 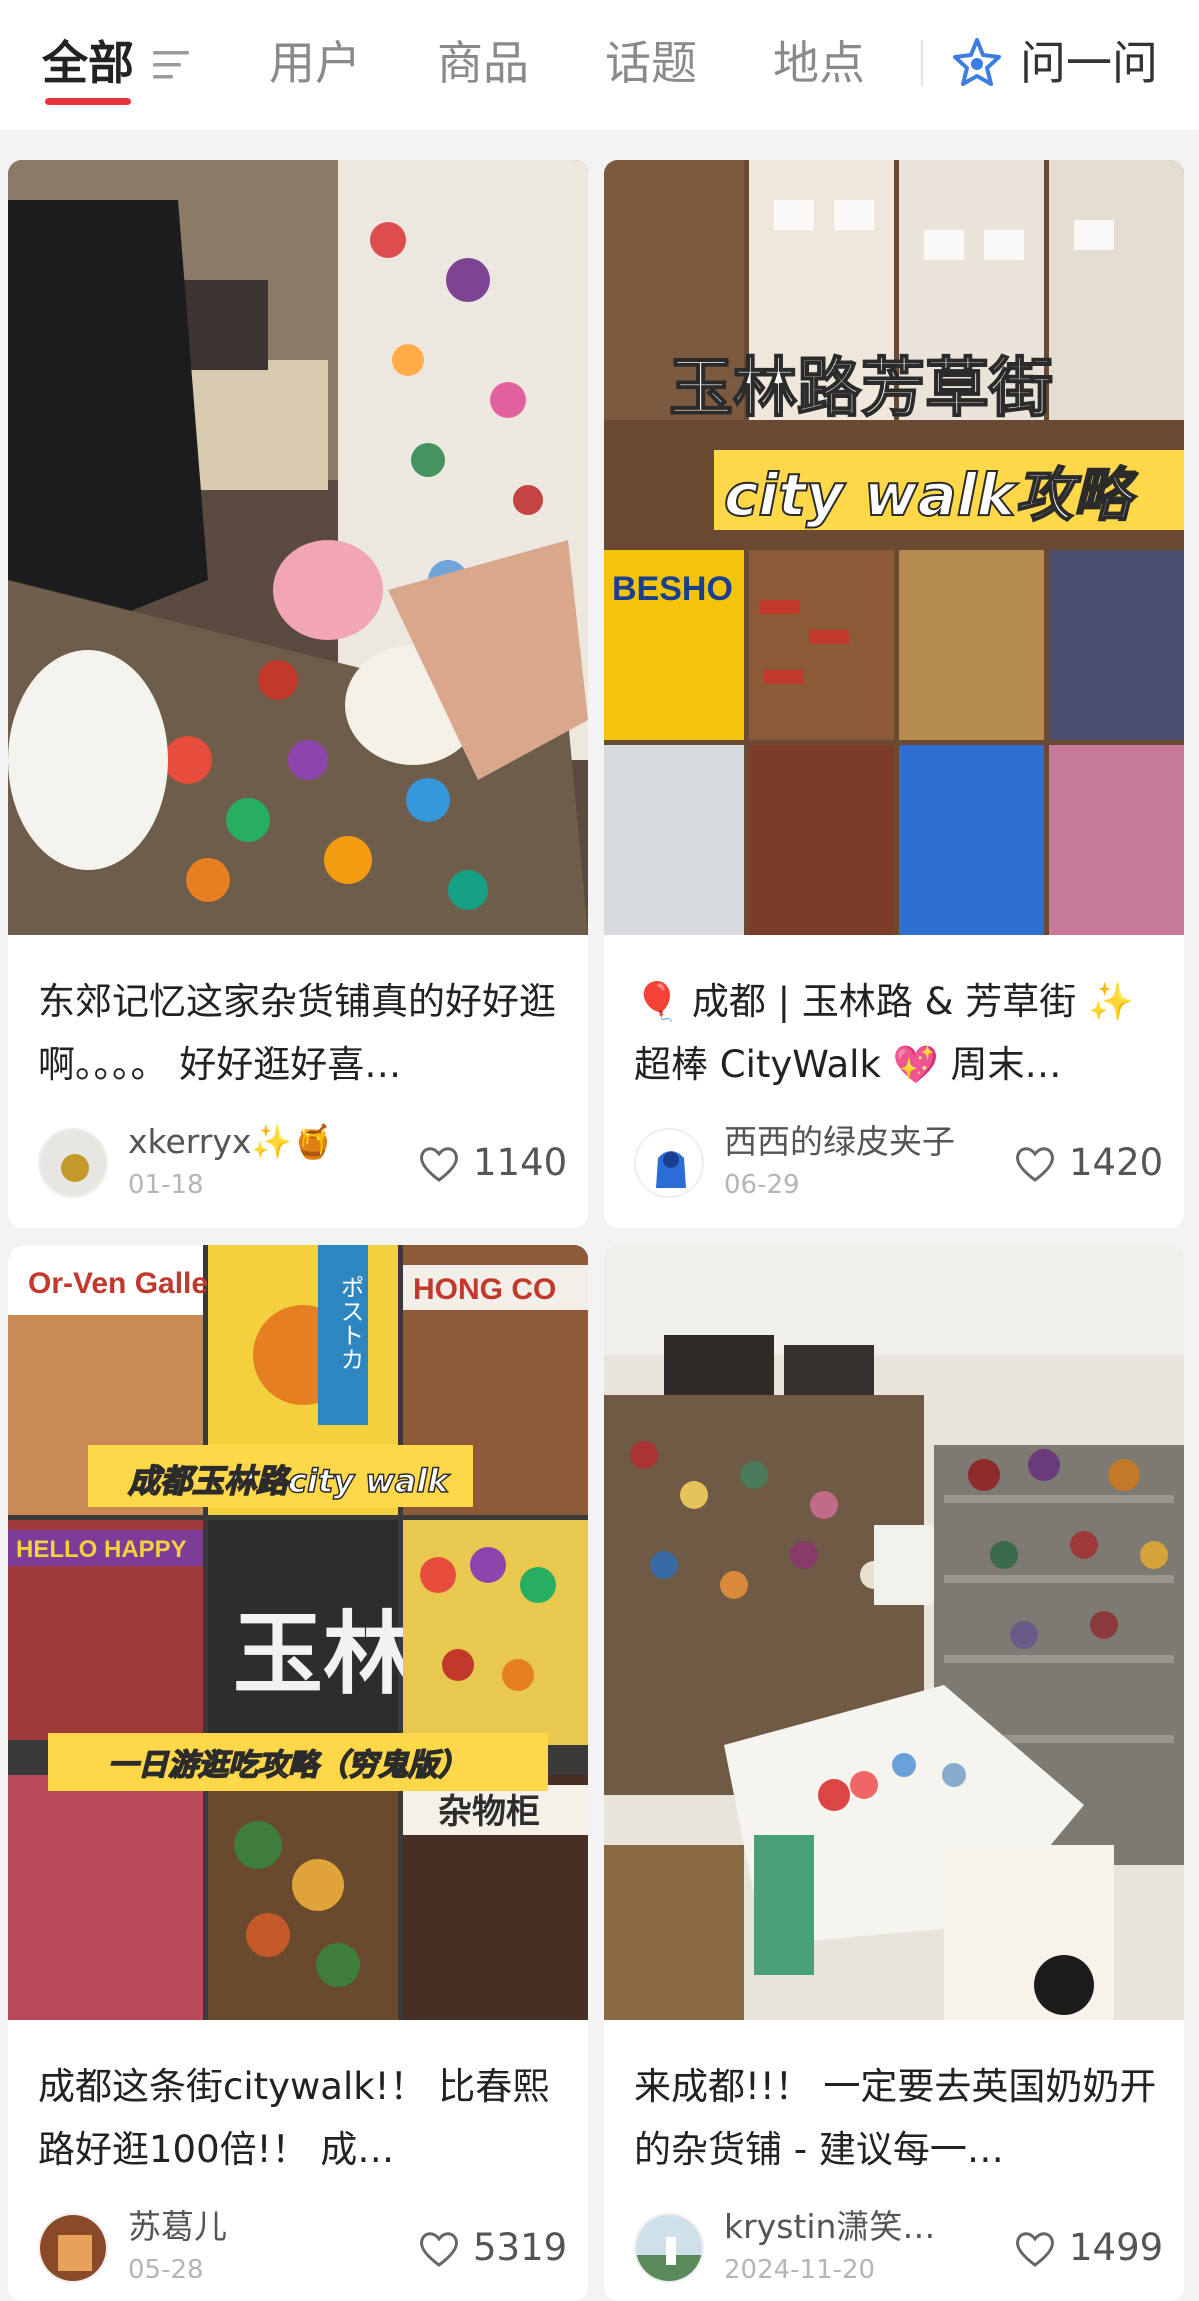 What do you see at coordinates (800, 2270) in the screenshot?
I see `post-date: 2024-11-20` at bounding box center [800, 2270].